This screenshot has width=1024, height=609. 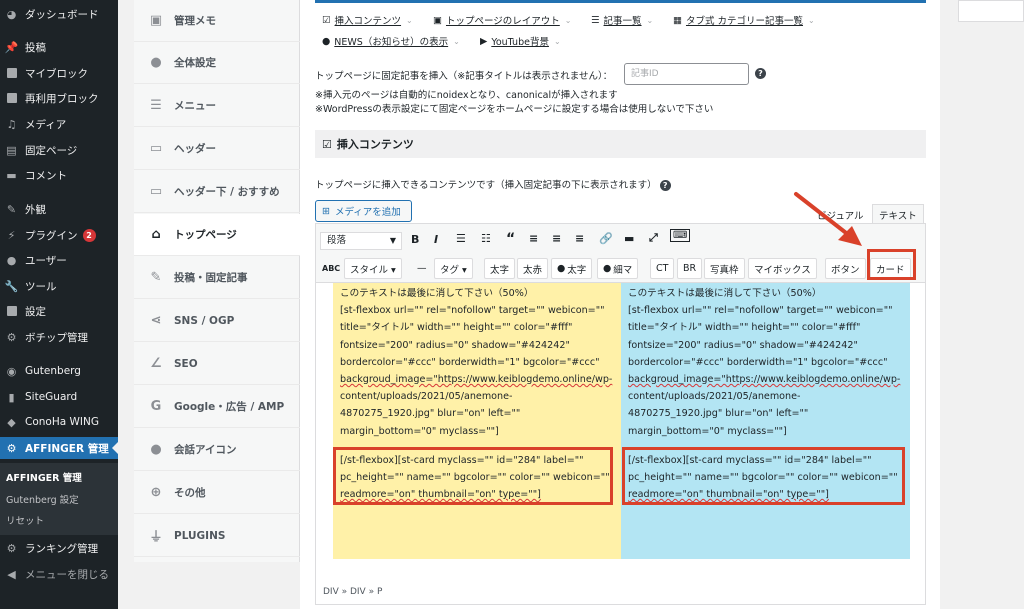 What do you see at coordinates (520, 41) in the screenshot?
I see `link-youtube: ▶ YouTube背景 ⌄` at bounding box center [520, 41].